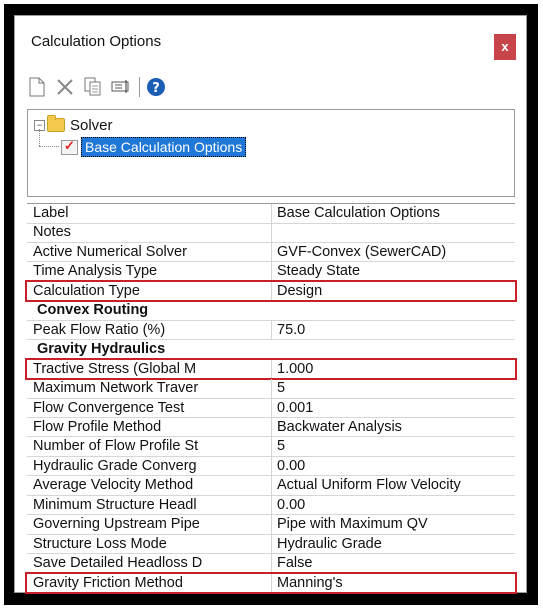 The height and width of the screenshot is (609, 543). Describe the element at coordinates (100, 543) in the screenshot. I see `property-name: Structure Loss Mode` at that location.